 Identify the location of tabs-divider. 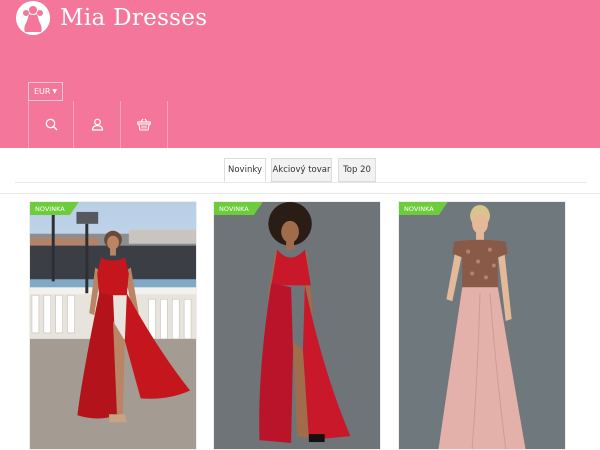
(300, 182).